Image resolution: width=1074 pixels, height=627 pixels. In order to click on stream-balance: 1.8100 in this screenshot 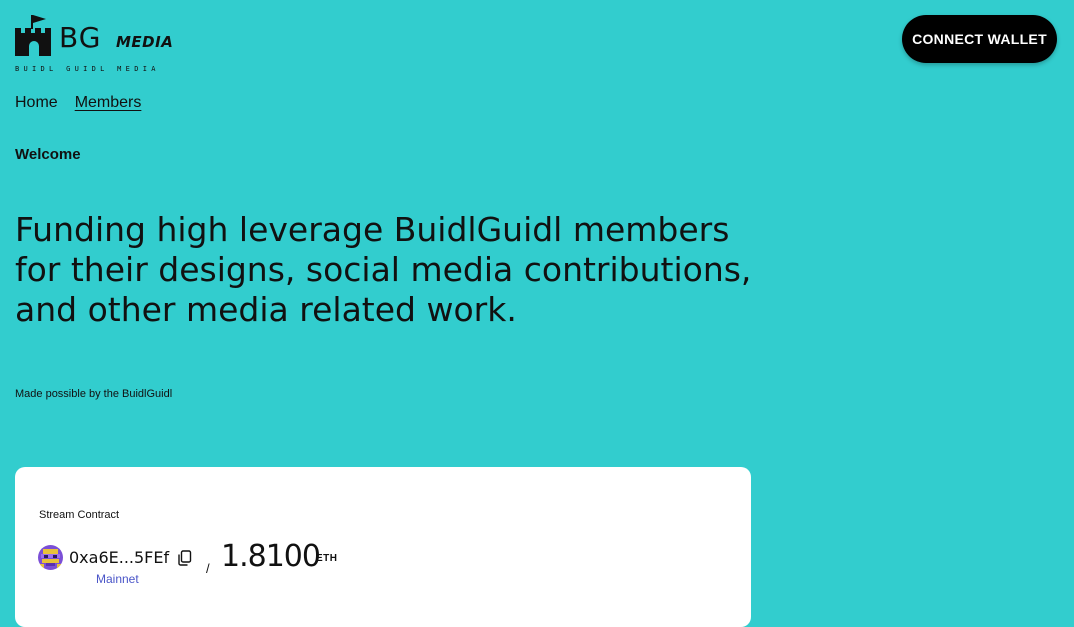, I will do `click(271, 556)`.